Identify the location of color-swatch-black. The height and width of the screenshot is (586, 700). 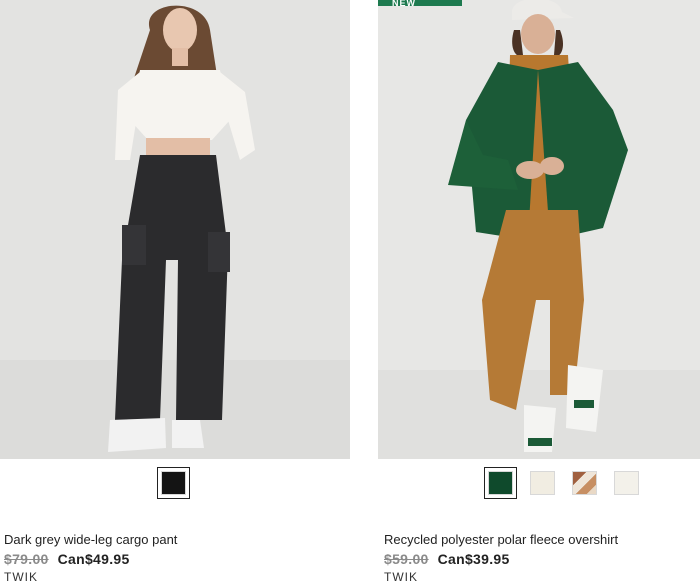
(173, 483).